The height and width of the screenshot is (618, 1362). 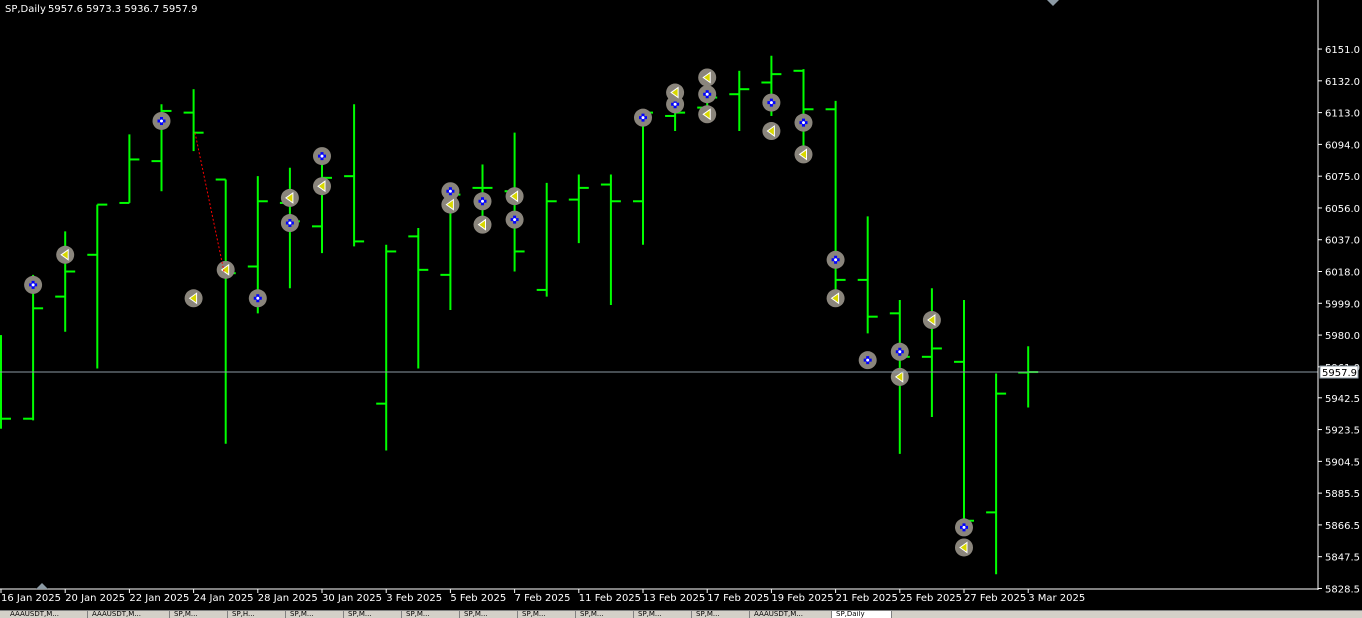 I want to click on time-tick-label: 5 Feb 2025, so click(x=478, y=598).